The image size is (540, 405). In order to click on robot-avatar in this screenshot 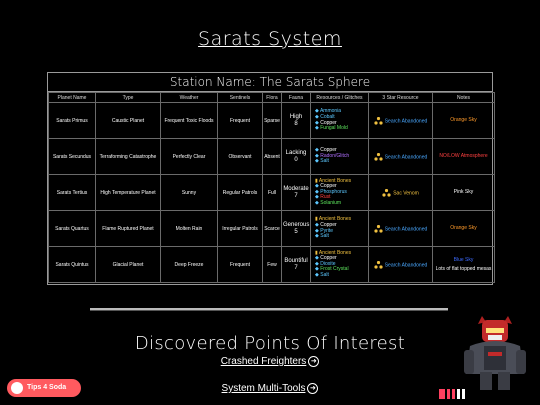, I will do `click(495, 353)`.